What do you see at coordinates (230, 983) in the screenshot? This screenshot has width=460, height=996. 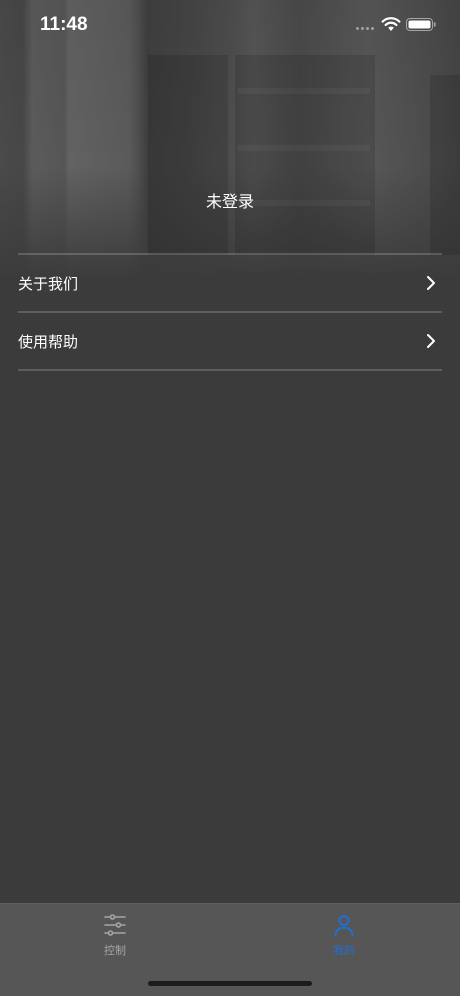 I see `home-indicator` at bounding box center [230, 983].